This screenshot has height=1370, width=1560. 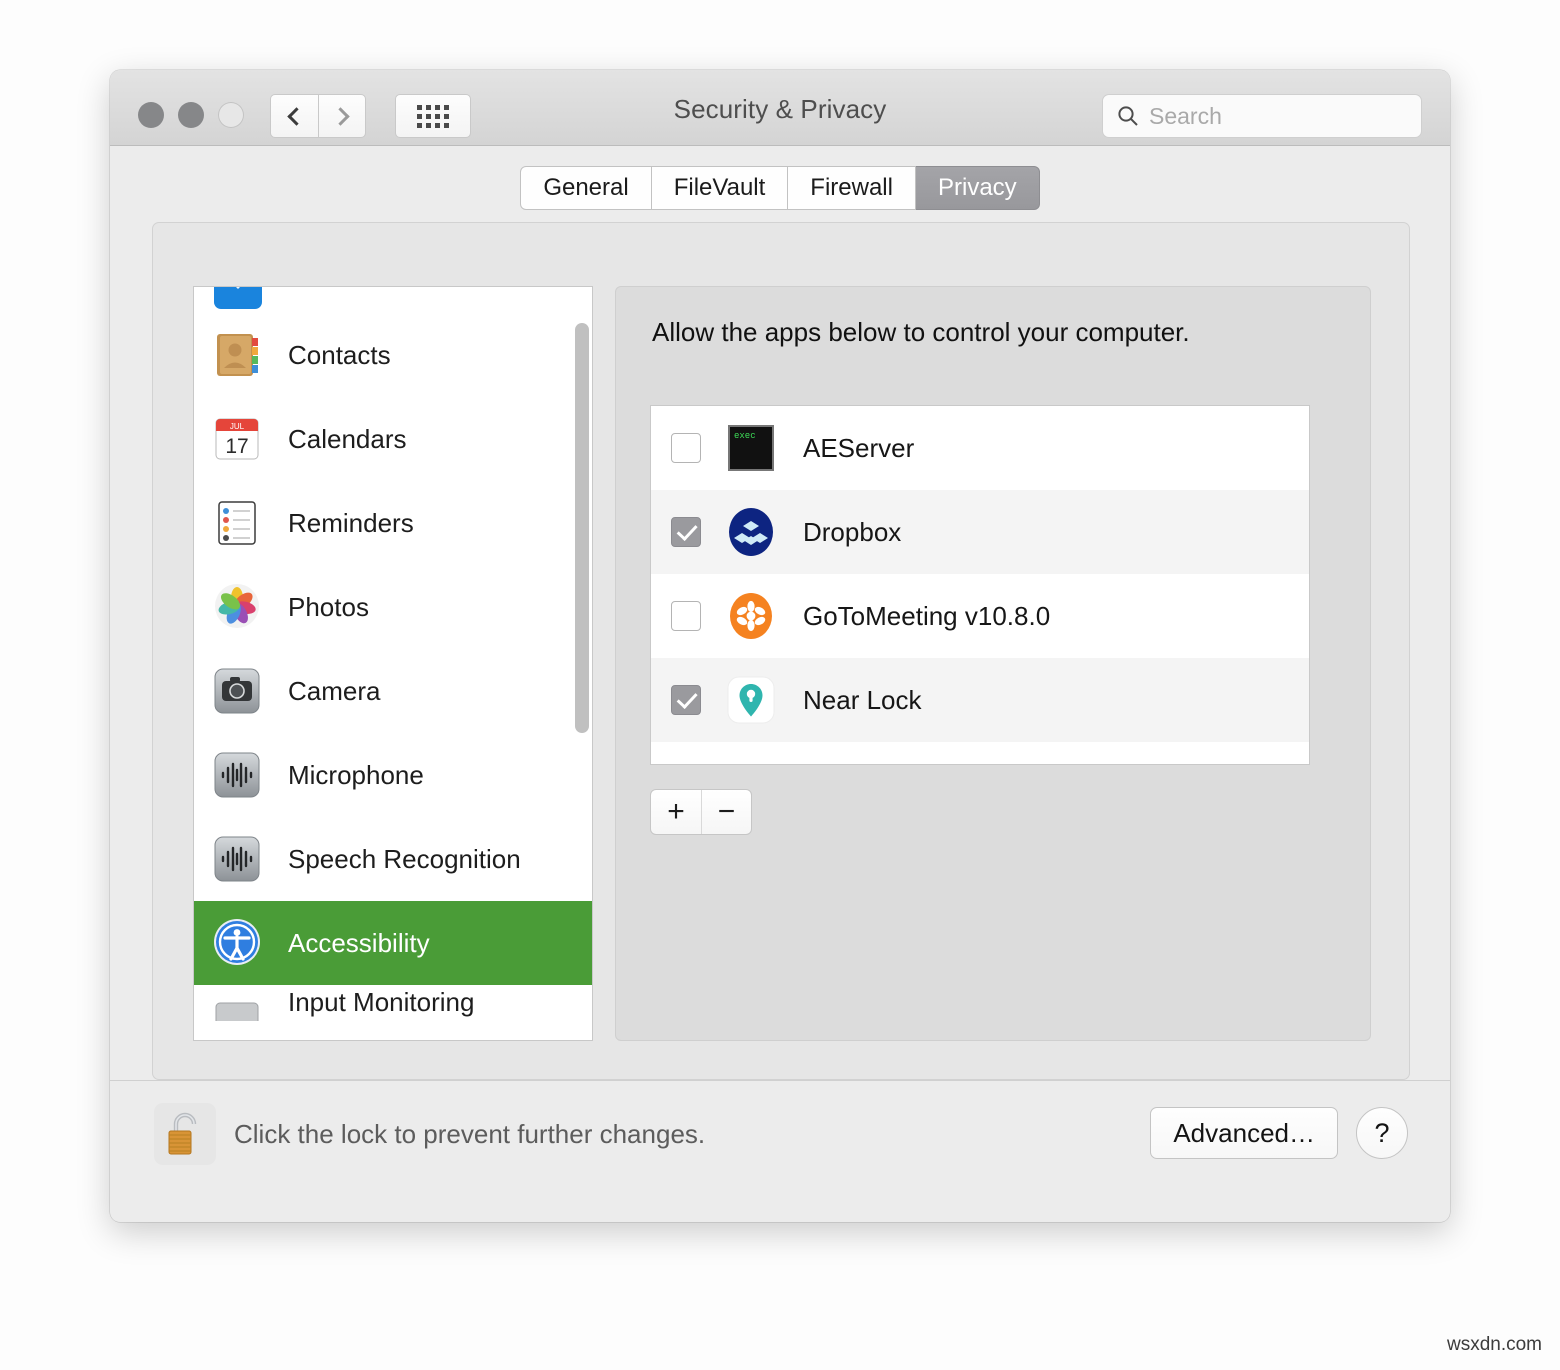 What do you see at coordinates (859, 447) in the screenshot?
I see `app-name: AEServer` at bounding box center [859, 447].